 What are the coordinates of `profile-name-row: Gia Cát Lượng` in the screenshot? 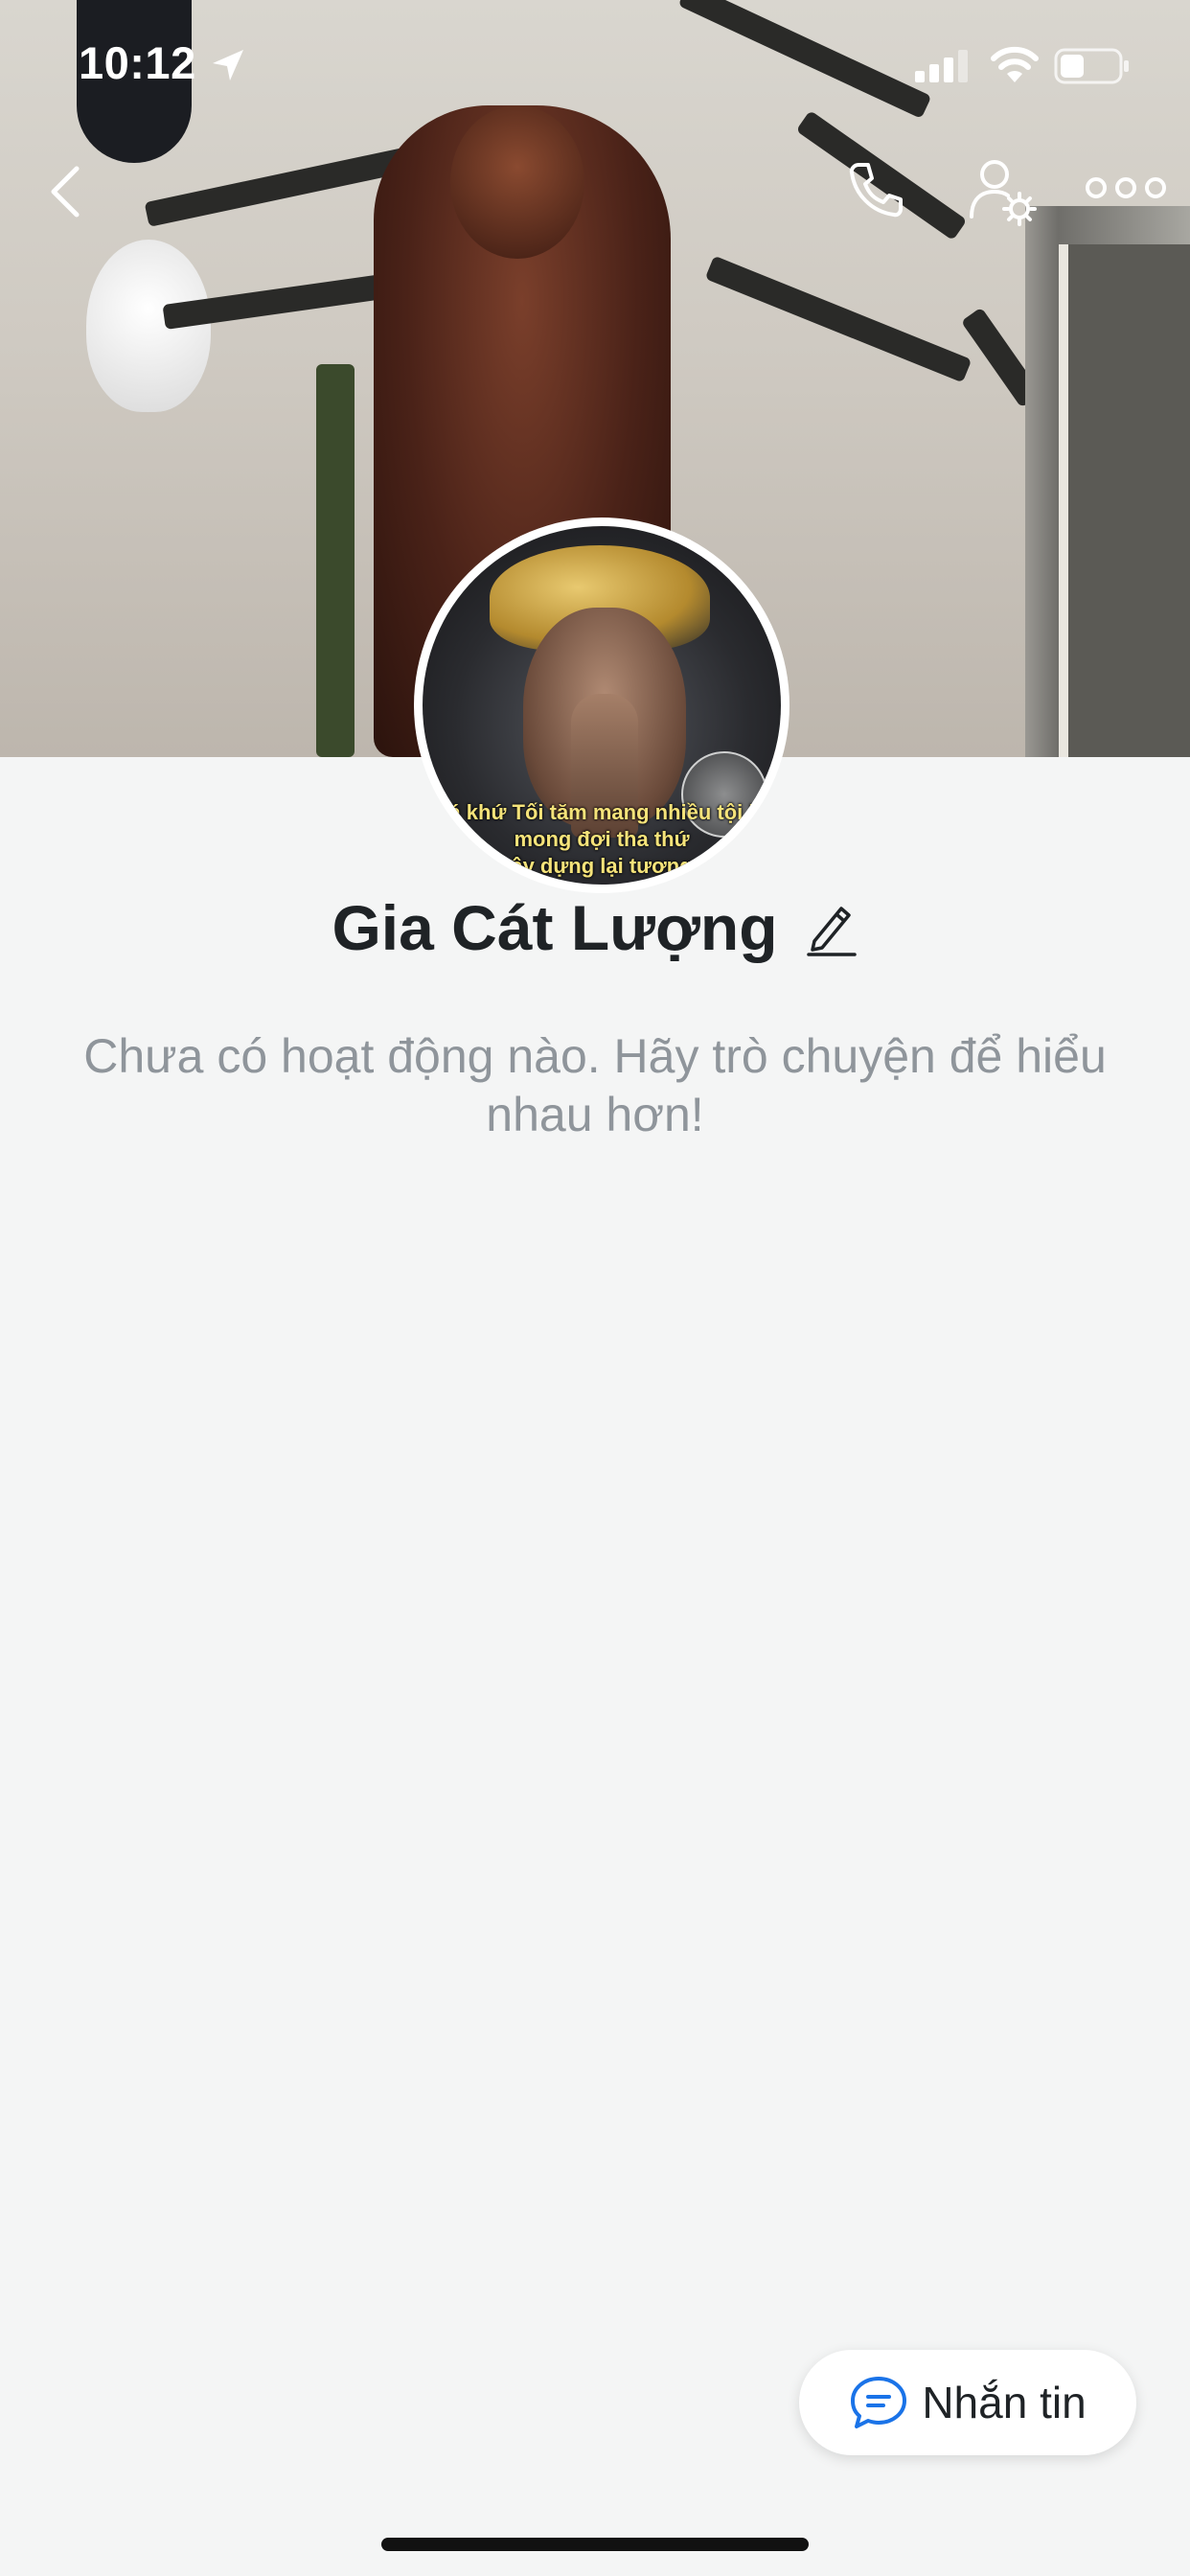 It's located at (595, 927).